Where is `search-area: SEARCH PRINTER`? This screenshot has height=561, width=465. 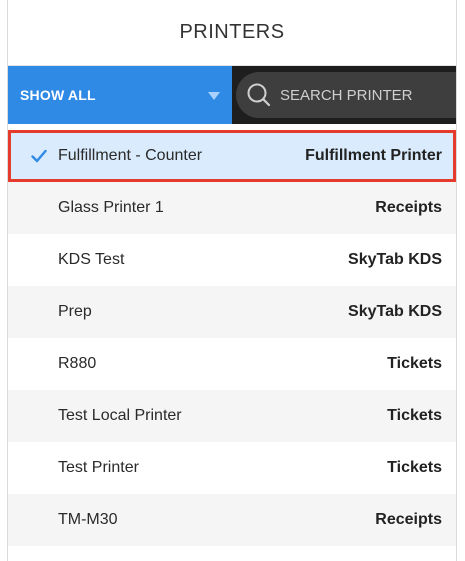 search-area: SEARCH PRINTER is located at coordinates (344, 95).